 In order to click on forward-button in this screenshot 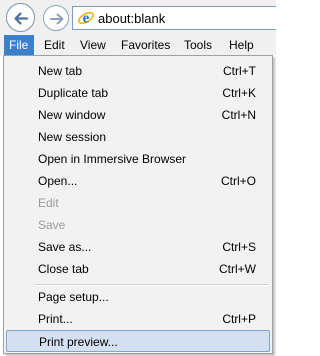, I will do `click(56, 18)`.